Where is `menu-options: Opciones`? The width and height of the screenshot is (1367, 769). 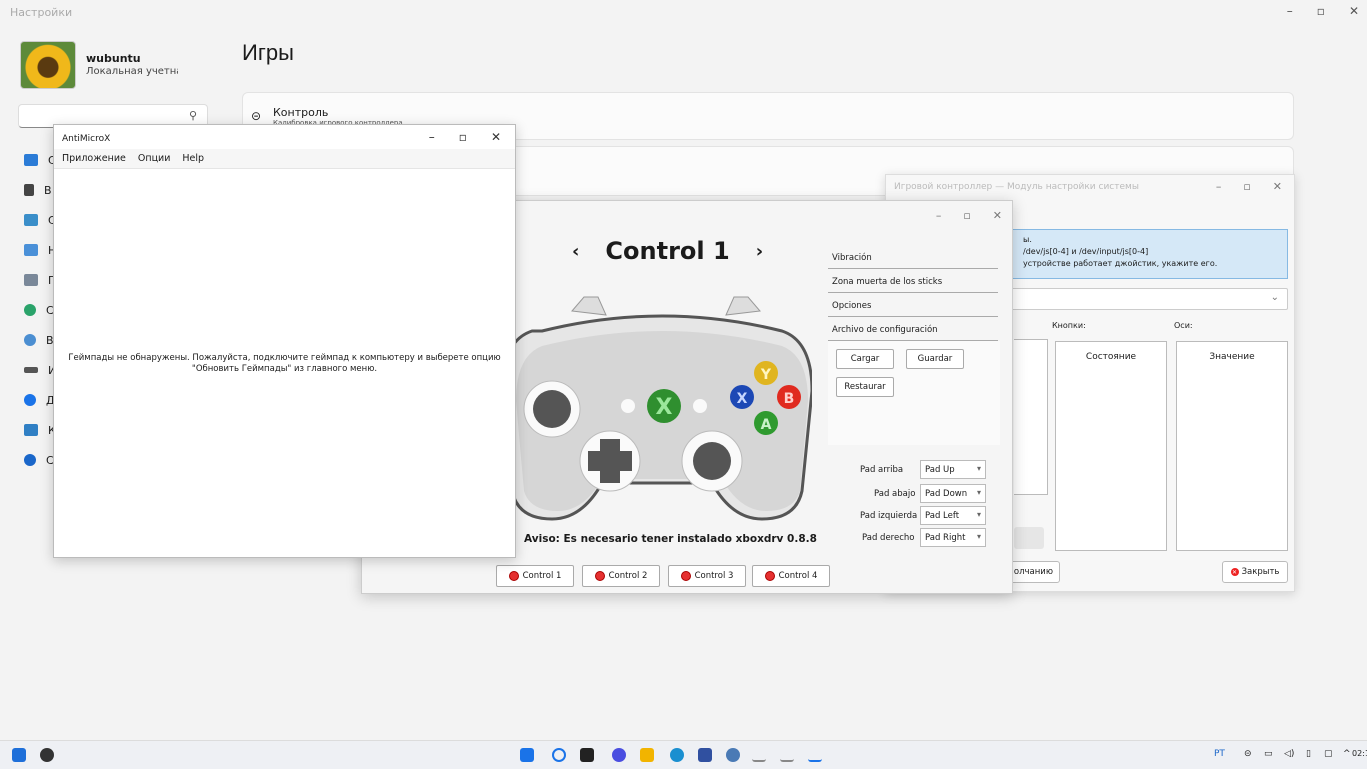
menu-options: Opciones is located at coordinates (913, 306).